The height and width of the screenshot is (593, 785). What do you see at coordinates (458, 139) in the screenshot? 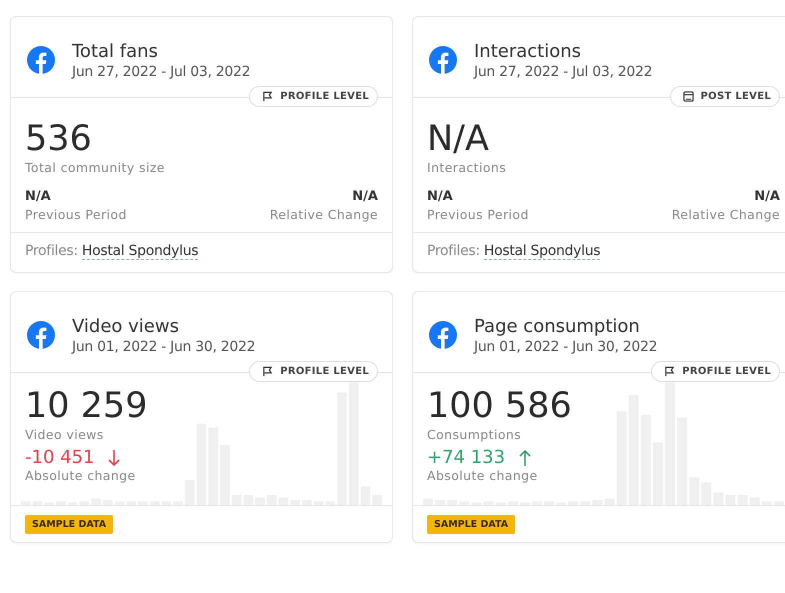
I see `metric-value: N/A` at bounding box center [458, 139].